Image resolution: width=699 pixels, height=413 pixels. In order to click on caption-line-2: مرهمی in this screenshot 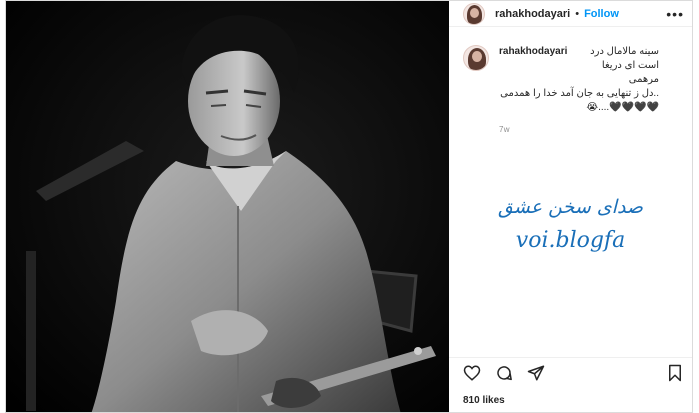, I will do `click(643, 79)`.